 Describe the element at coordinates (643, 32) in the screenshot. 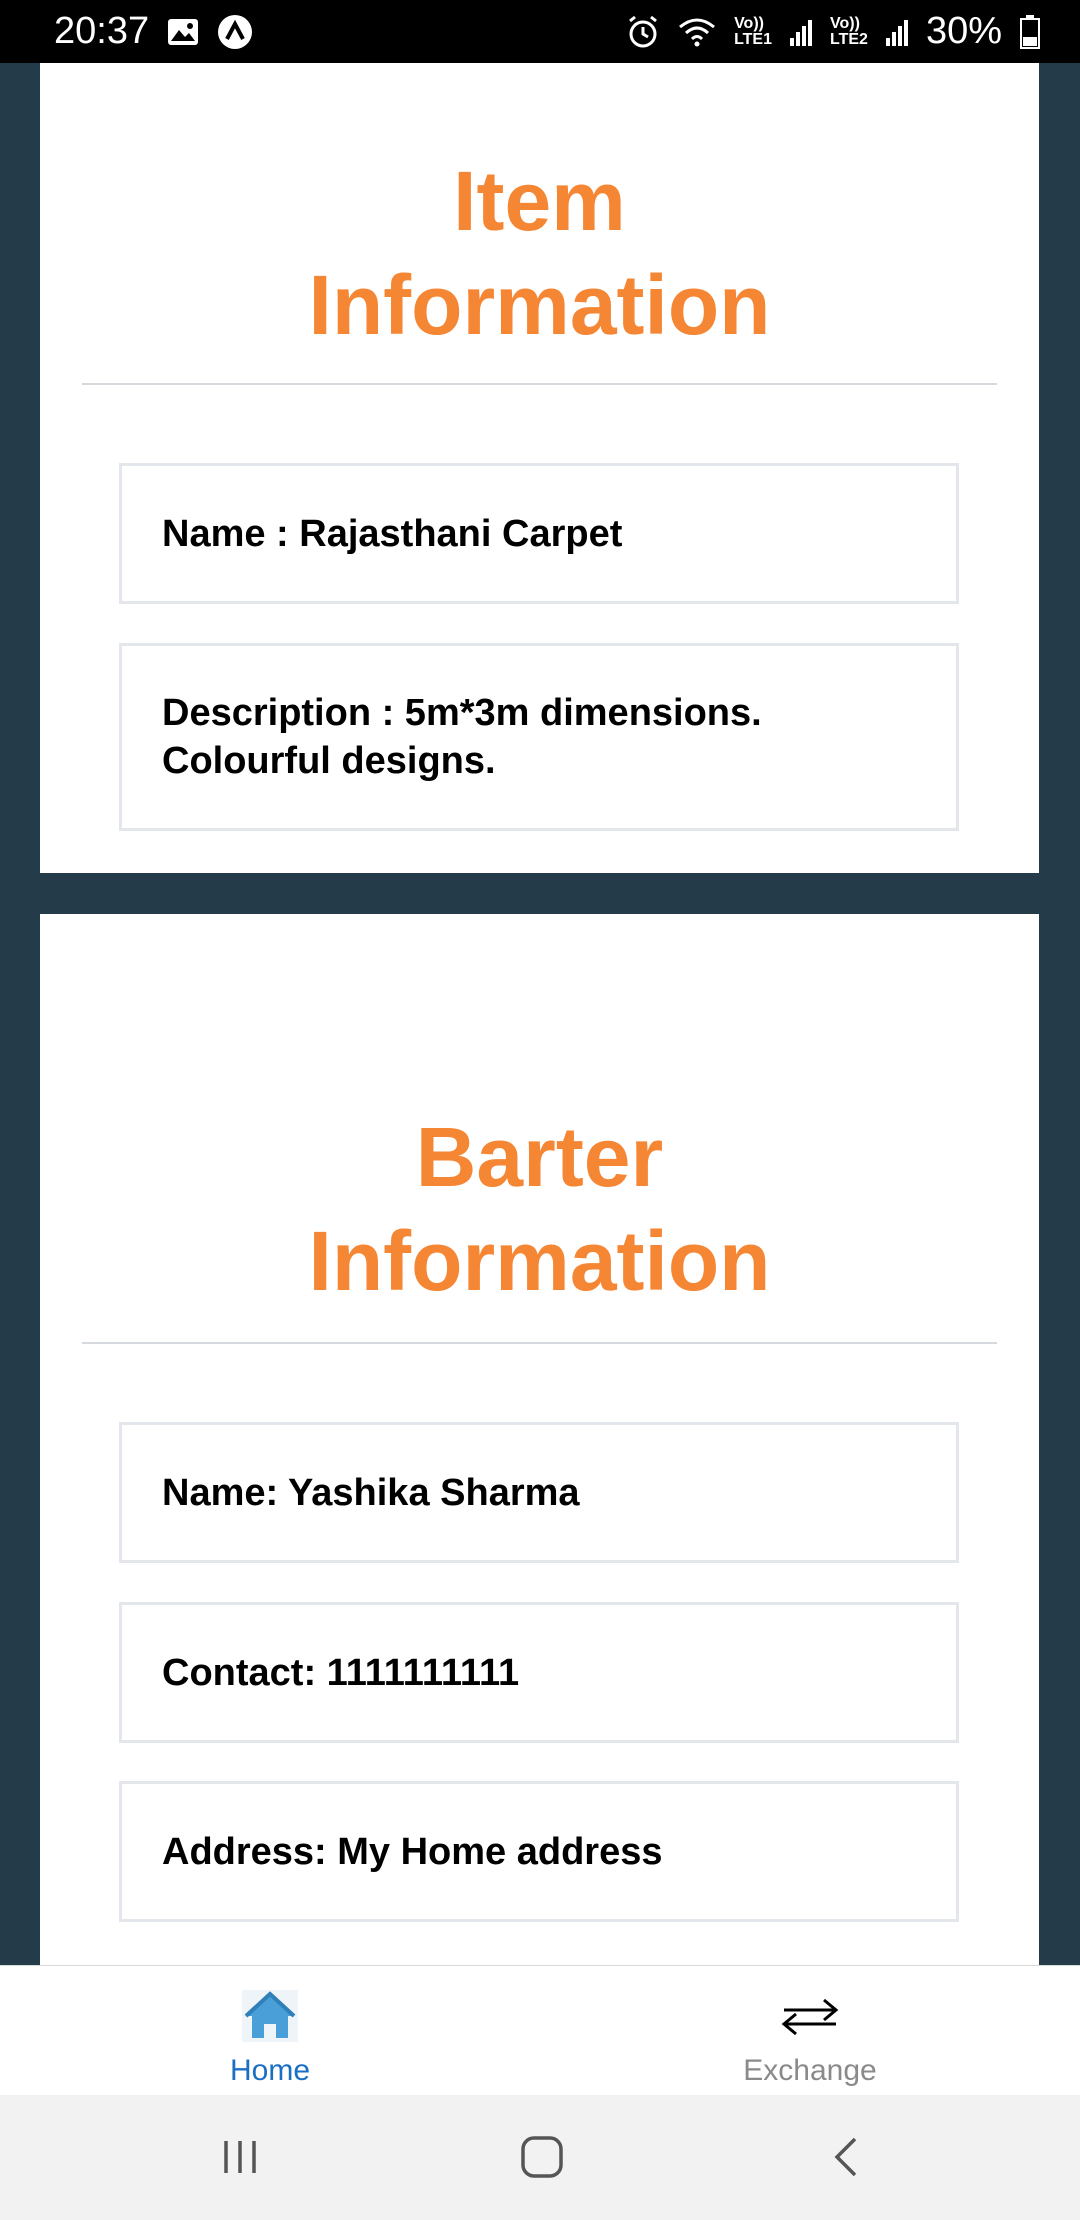

I see `alarm-icon` at that location.